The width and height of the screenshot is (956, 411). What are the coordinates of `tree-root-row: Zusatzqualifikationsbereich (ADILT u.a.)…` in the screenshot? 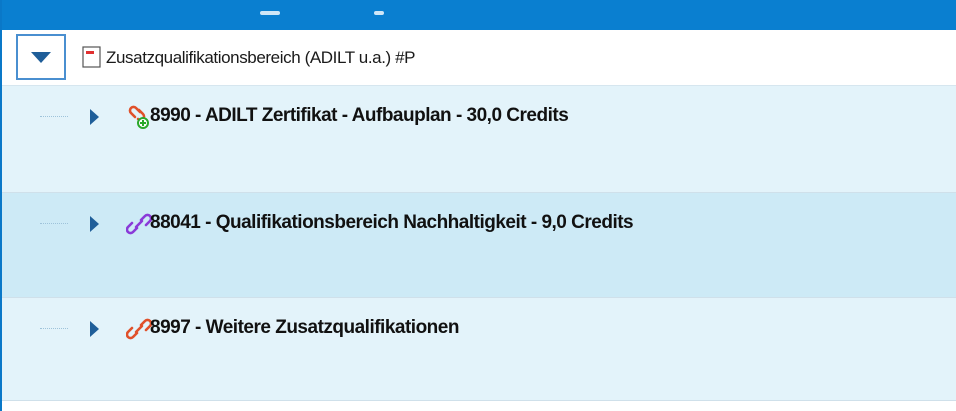 It's located at (479, 58).